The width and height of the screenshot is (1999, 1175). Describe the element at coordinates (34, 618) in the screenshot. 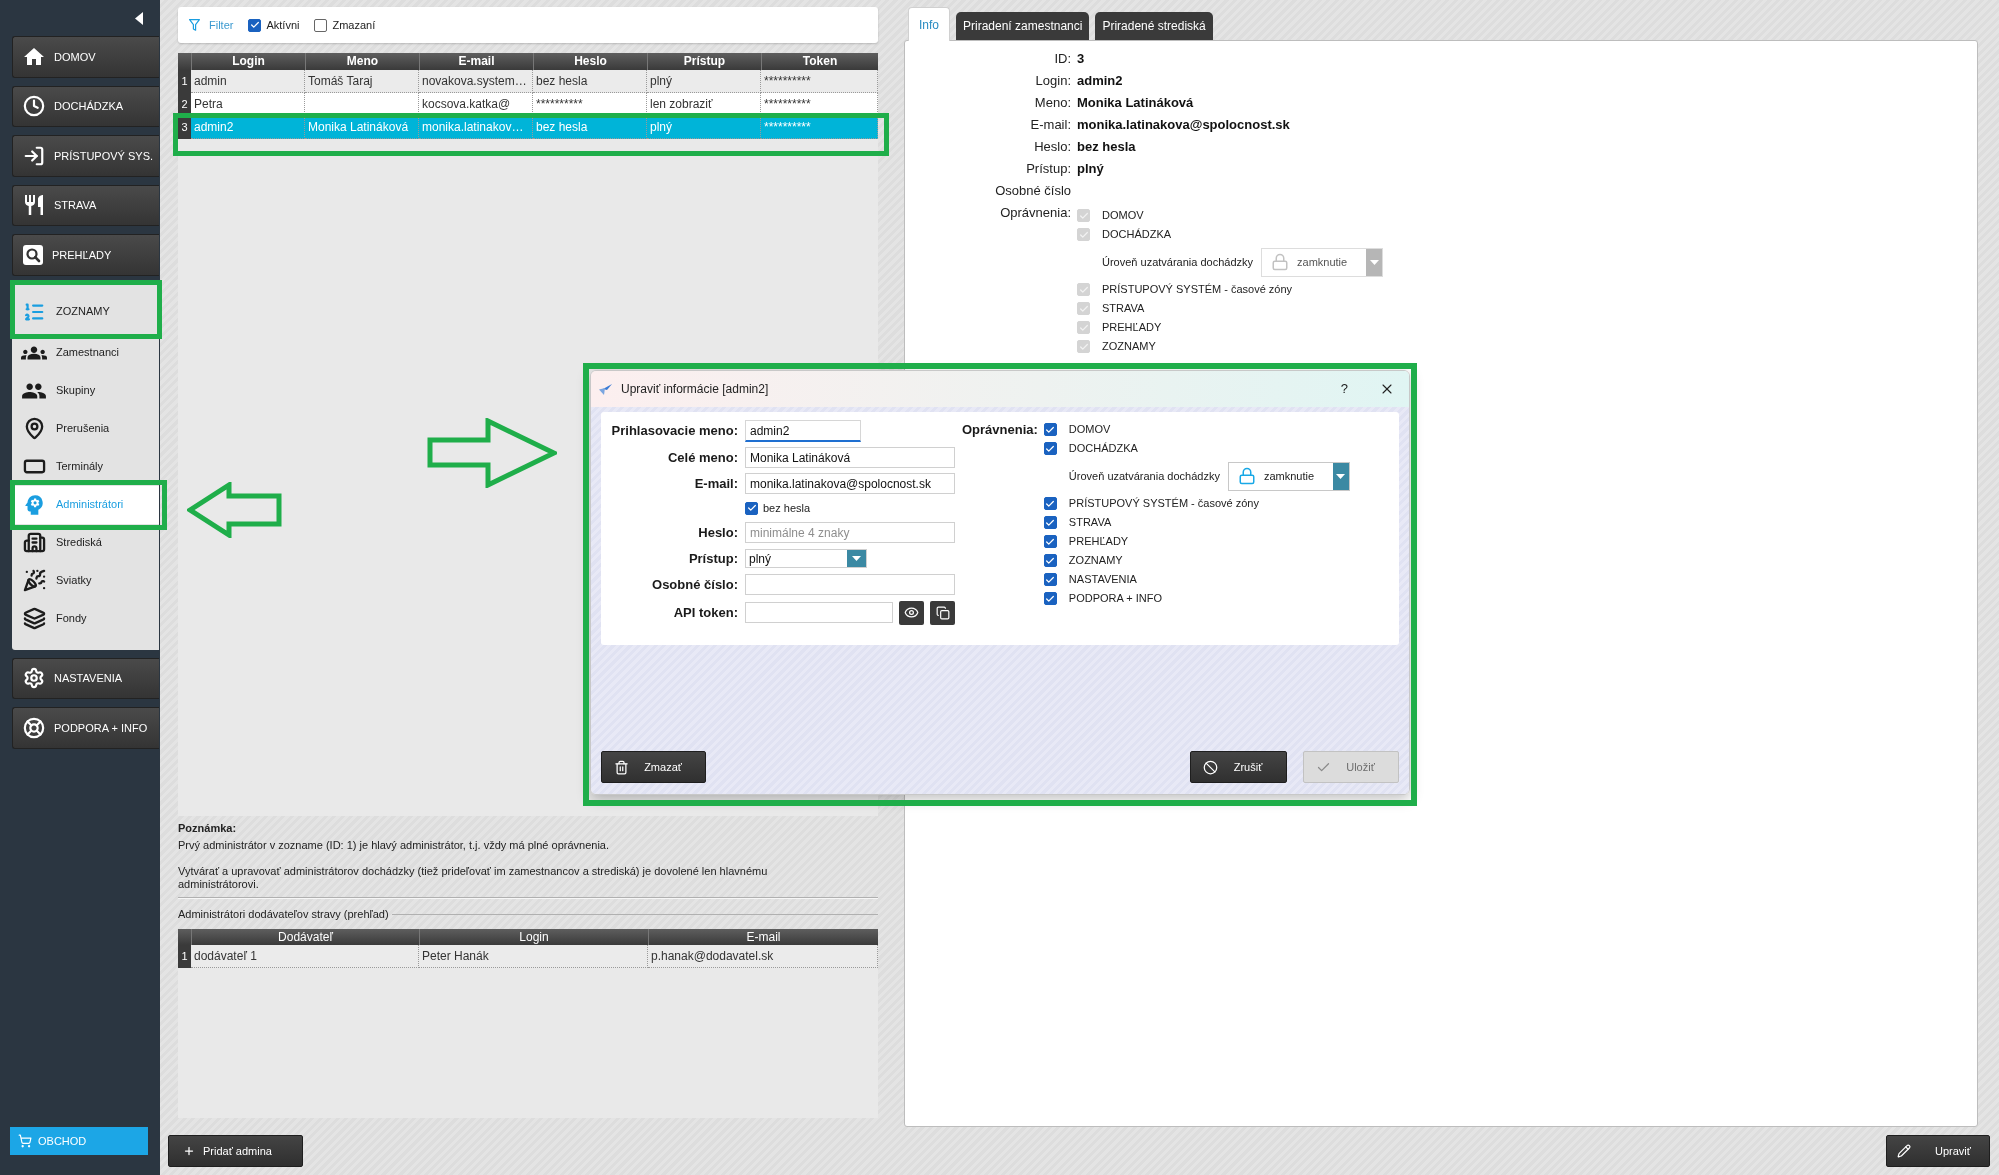

I see `layers-icon` at that location.